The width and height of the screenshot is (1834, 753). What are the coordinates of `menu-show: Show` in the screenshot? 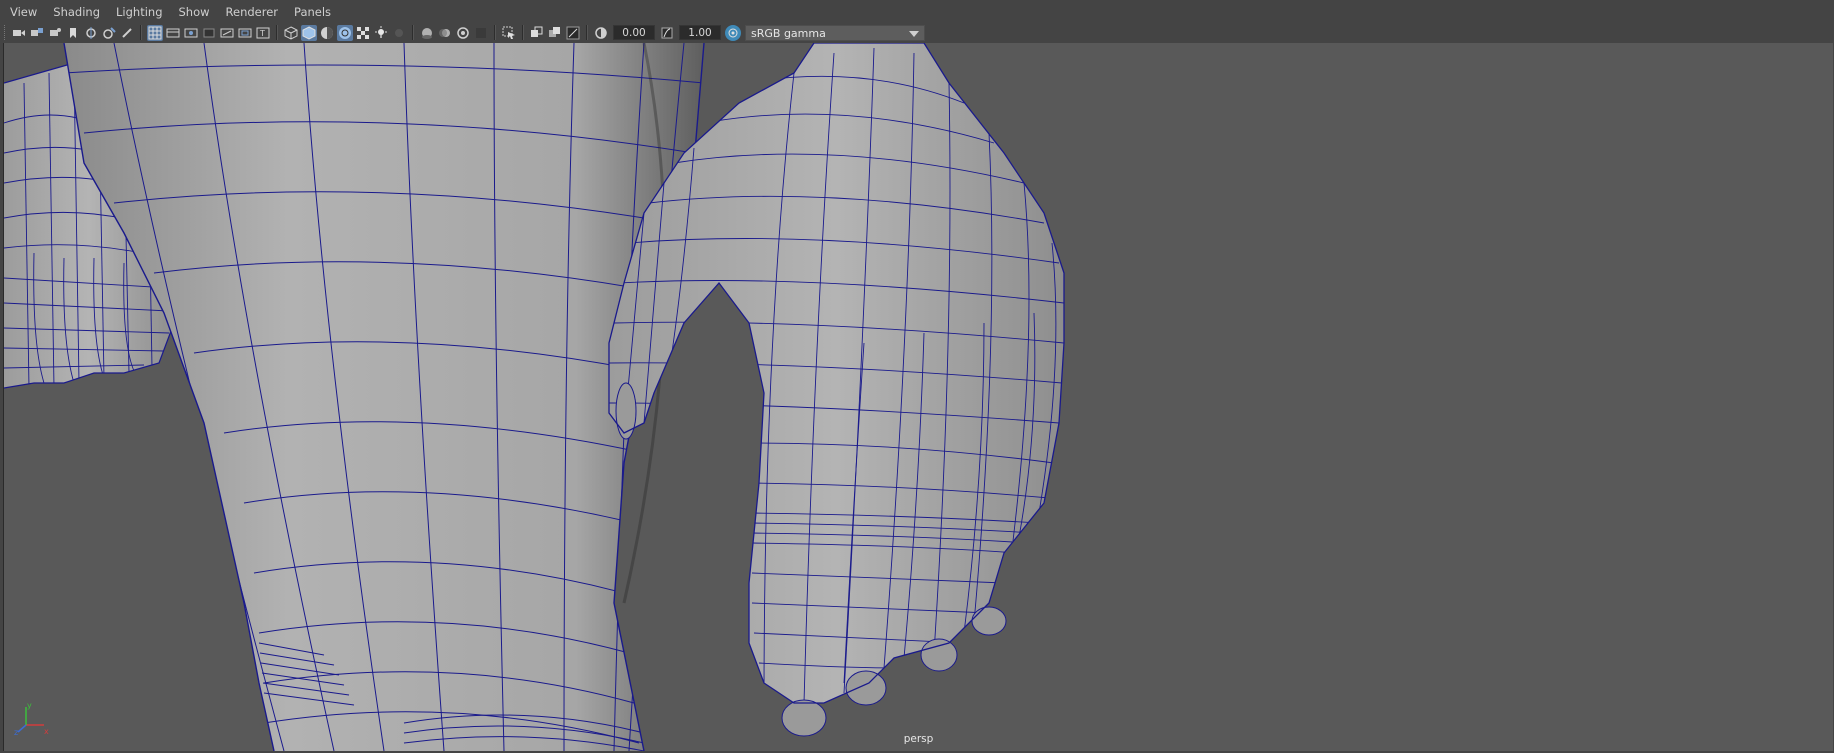 It's located at (194, 11).